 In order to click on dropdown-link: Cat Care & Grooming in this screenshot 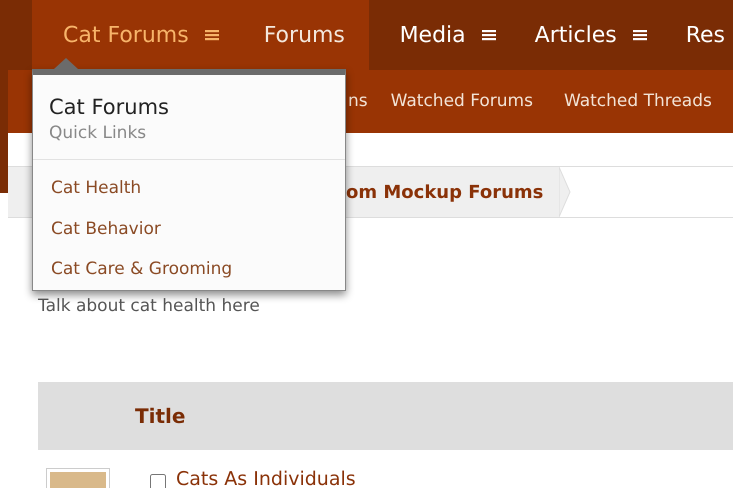, I will do `click(141, 269)`.